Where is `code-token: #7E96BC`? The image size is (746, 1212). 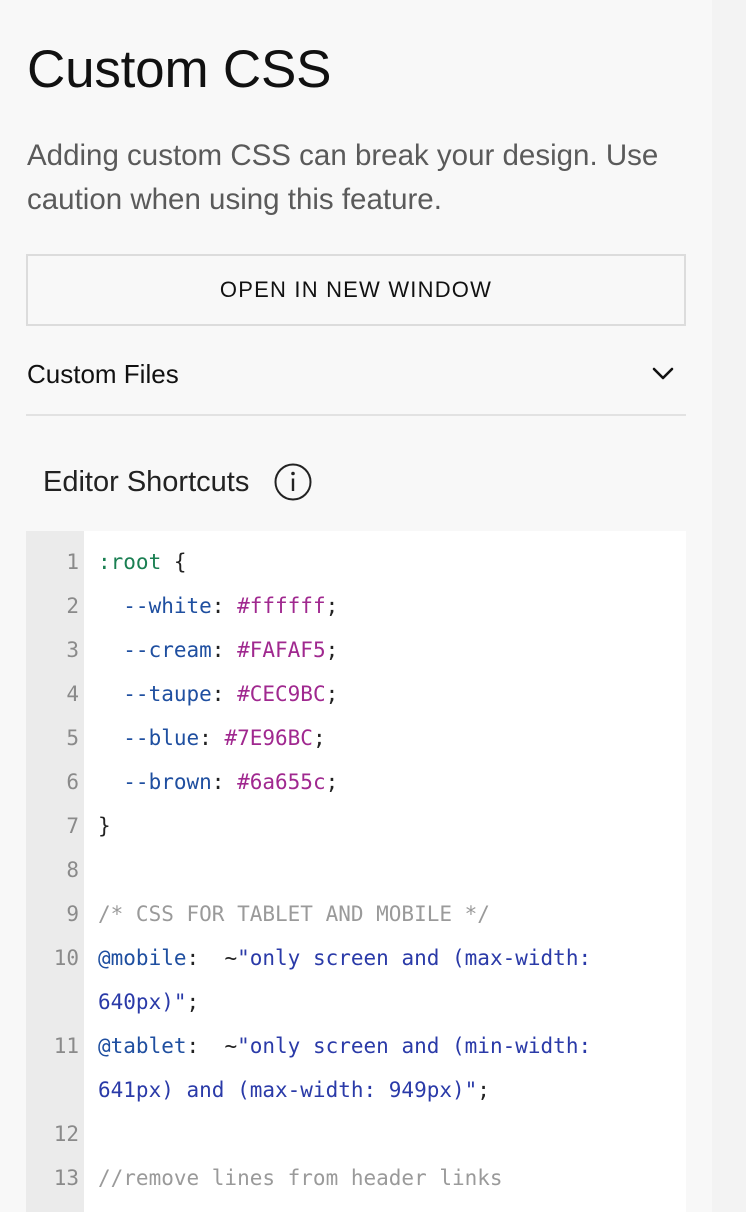
code-token: #7E96BC is located at coordinates (268, 738).